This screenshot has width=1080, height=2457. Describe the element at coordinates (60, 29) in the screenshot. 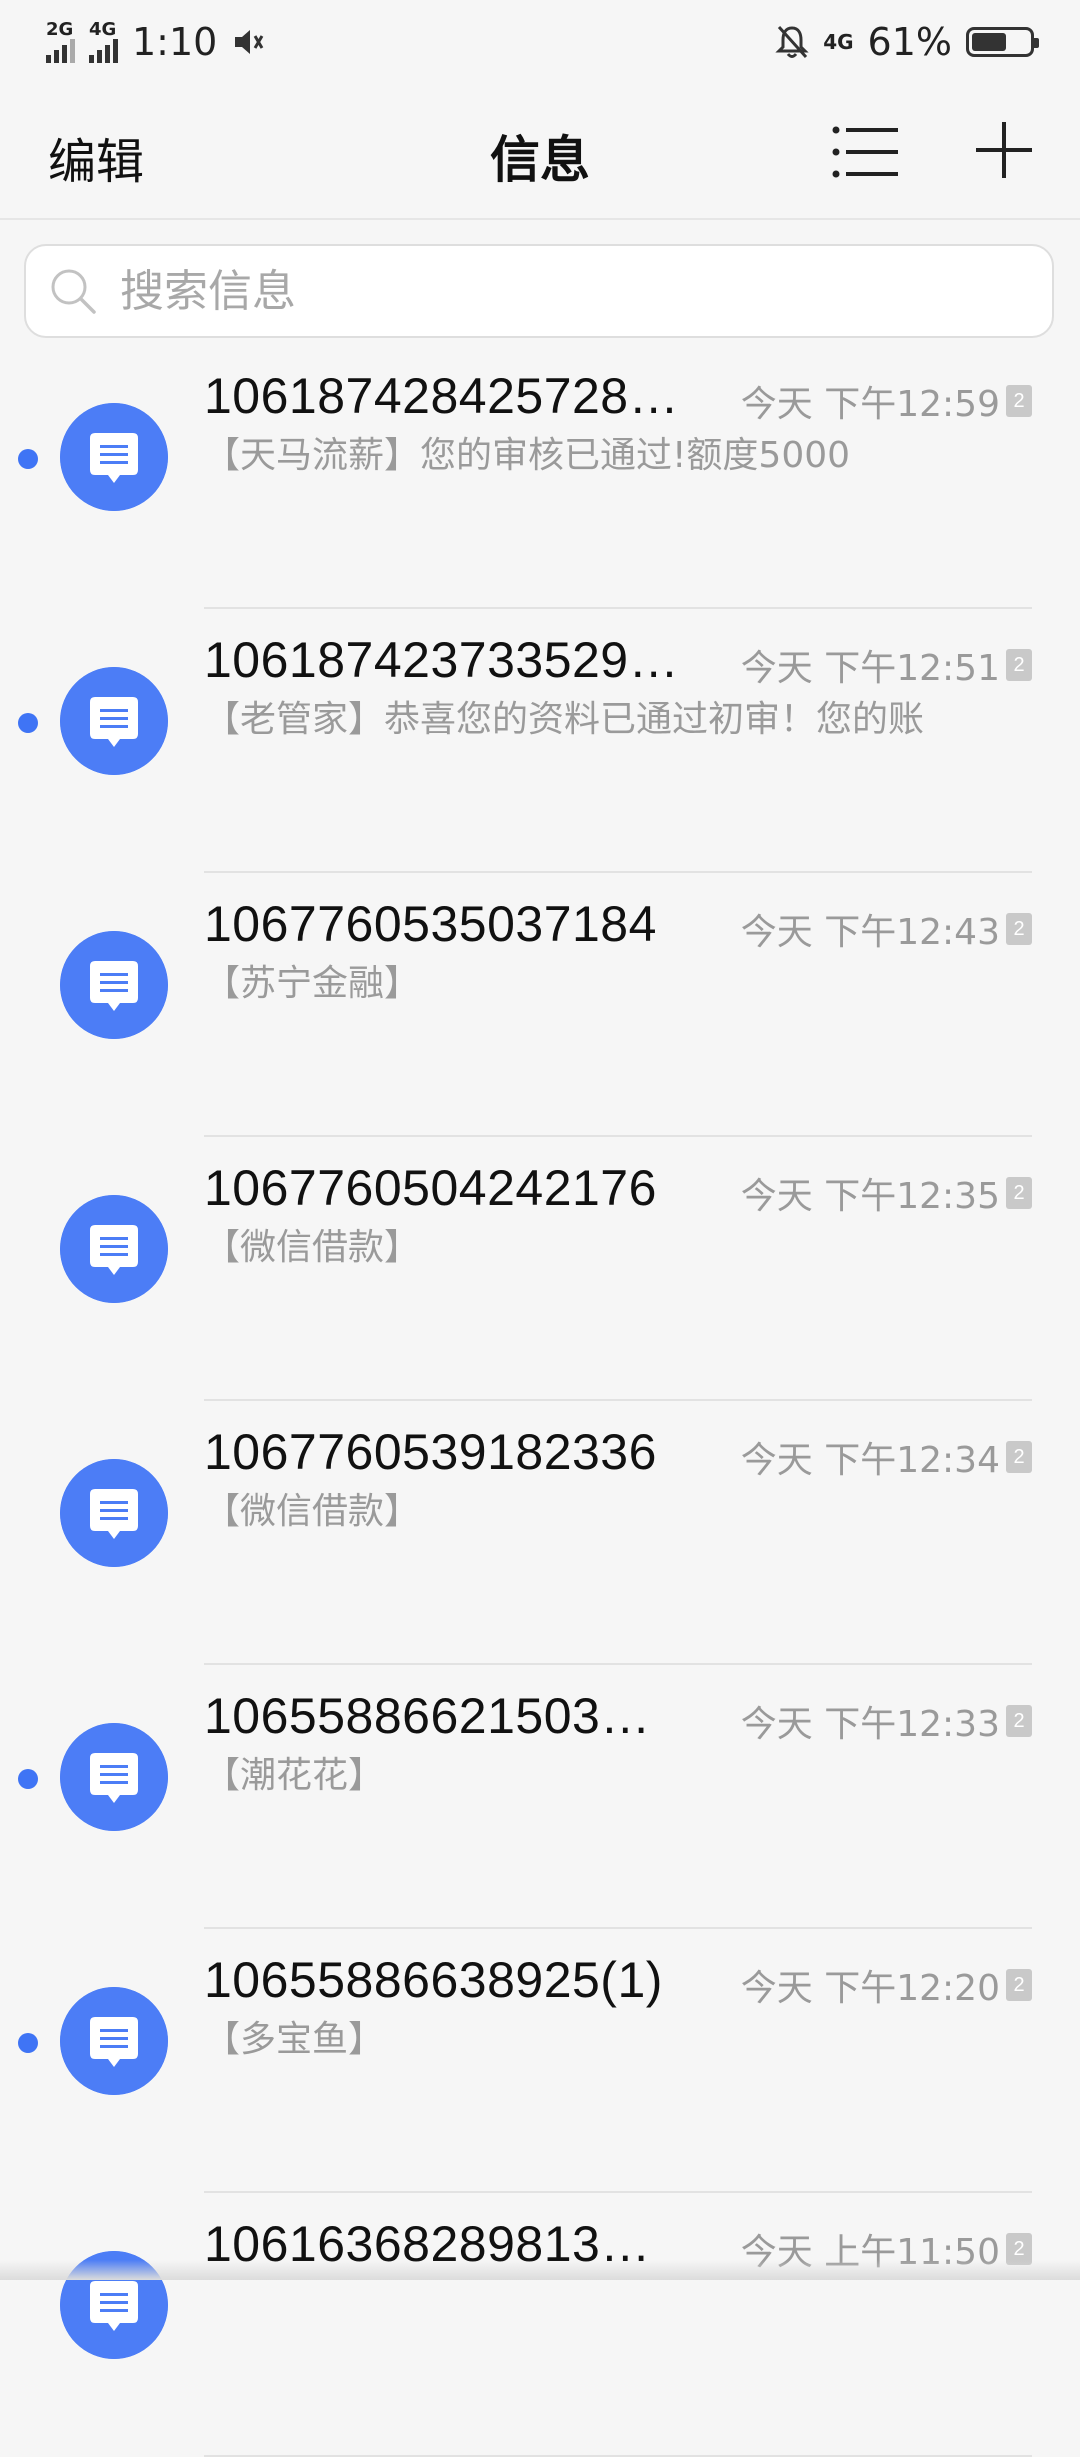

I see `signal-2g-label: 2G` at that location.